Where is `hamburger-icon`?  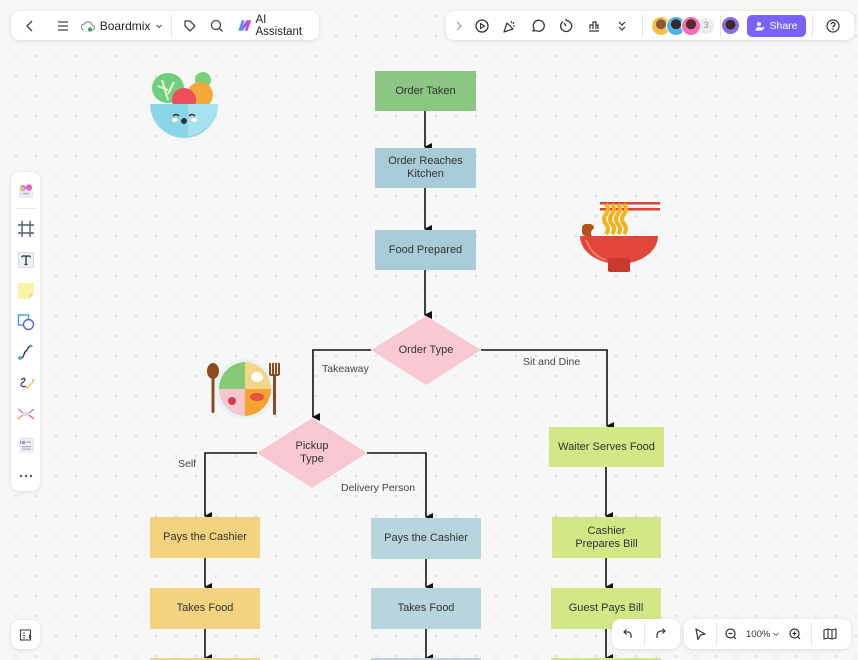 hamburger-icon is located at coordinates (63, 25).